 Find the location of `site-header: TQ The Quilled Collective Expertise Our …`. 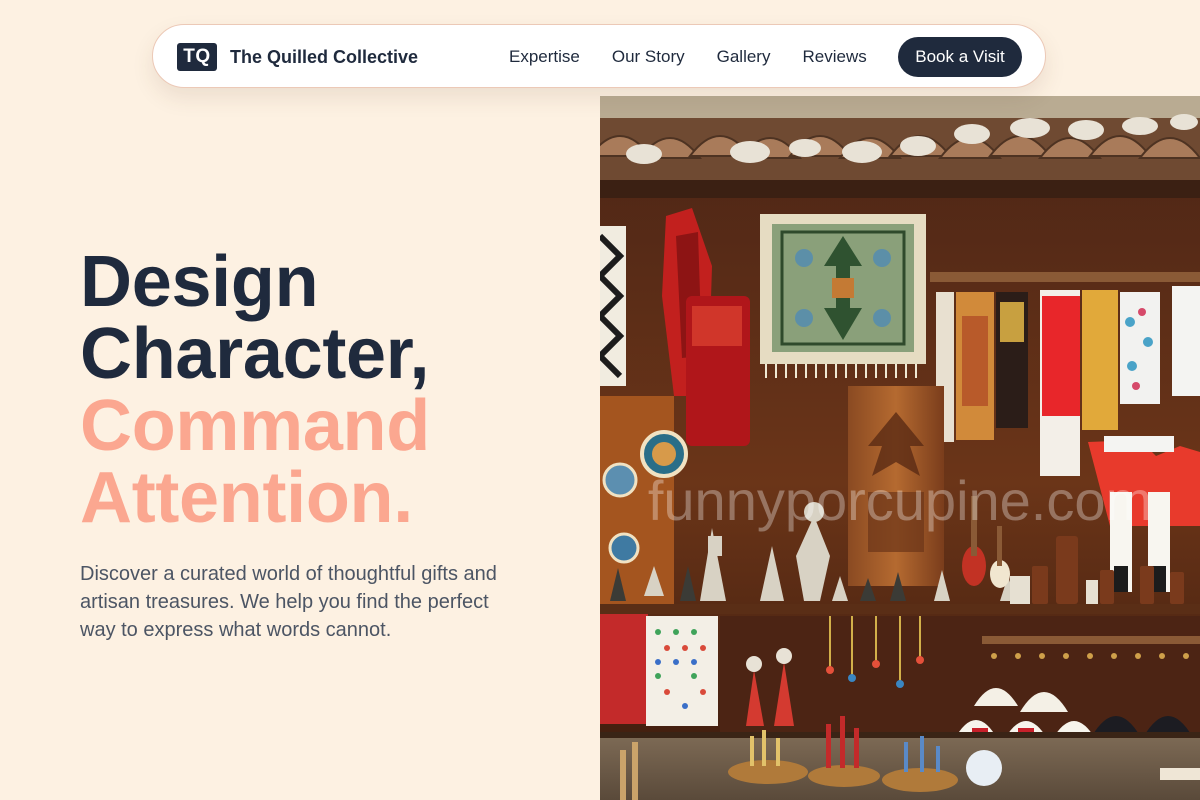

site-header: TQ The Quilled Collective Expertise Our … is located at coordinates (599, 56).